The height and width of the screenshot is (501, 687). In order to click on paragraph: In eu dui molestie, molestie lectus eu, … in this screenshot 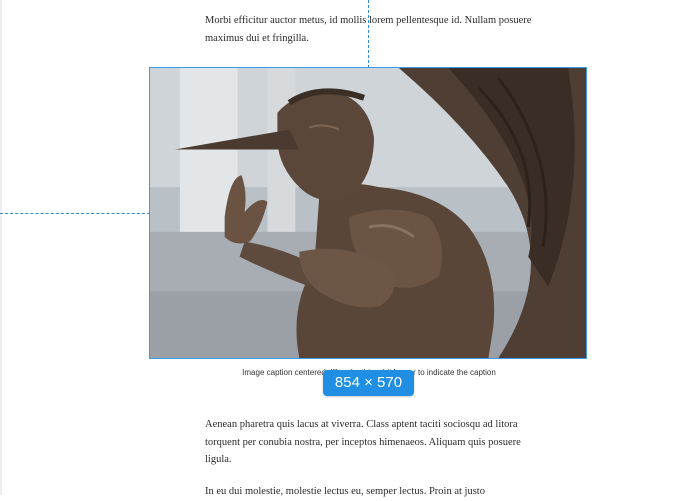, I will do `click(370, 492)`.